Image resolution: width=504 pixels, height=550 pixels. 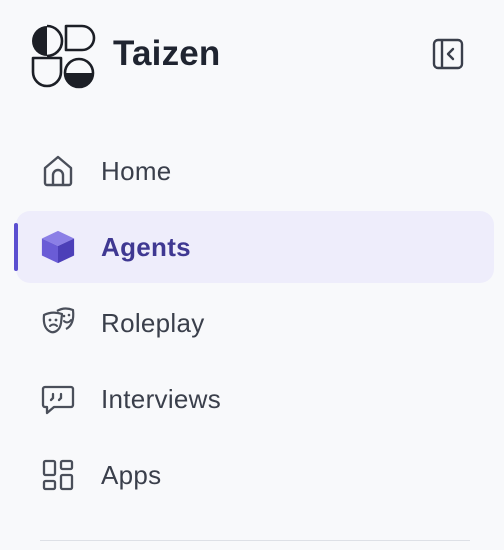 What do you see at coordinates (255, 399) in the screenshot?
I see `sidebar-item-interviews: Interviews` at bounding box center [255, 399].